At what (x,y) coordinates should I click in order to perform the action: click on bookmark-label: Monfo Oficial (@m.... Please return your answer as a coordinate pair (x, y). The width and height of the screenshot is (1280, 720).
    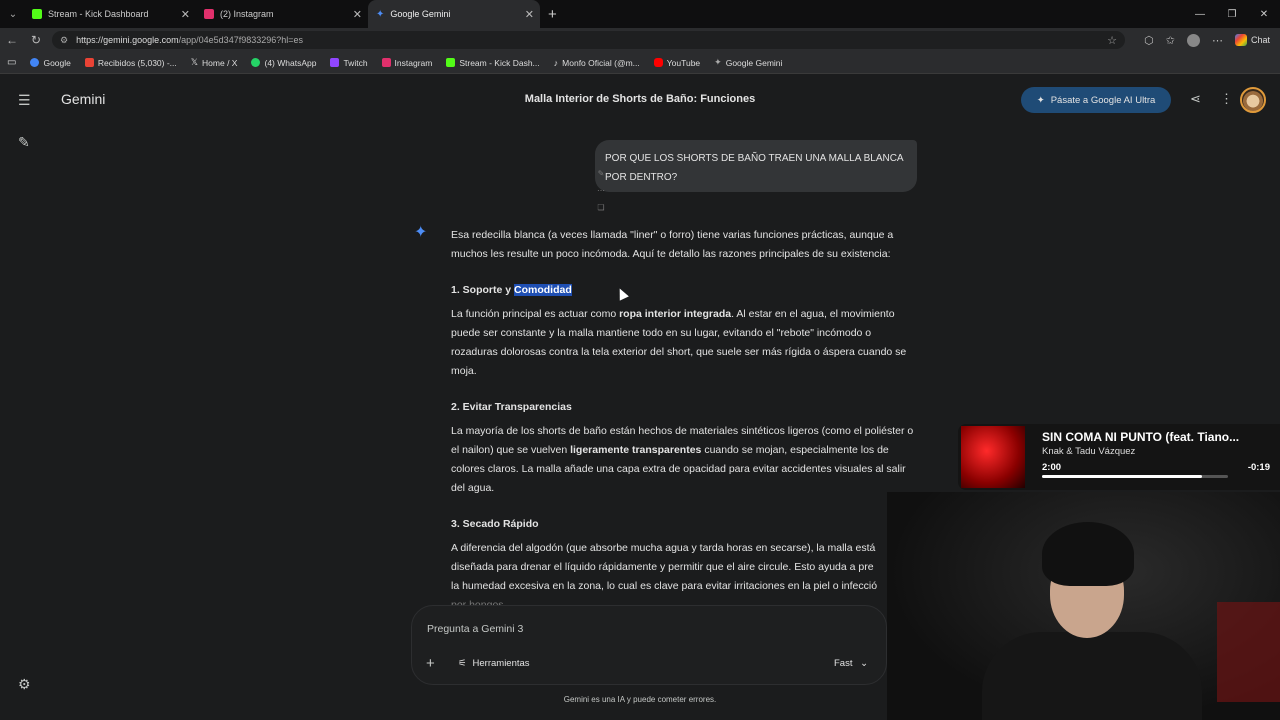
    Looking at the image, I should click on (601, 62).